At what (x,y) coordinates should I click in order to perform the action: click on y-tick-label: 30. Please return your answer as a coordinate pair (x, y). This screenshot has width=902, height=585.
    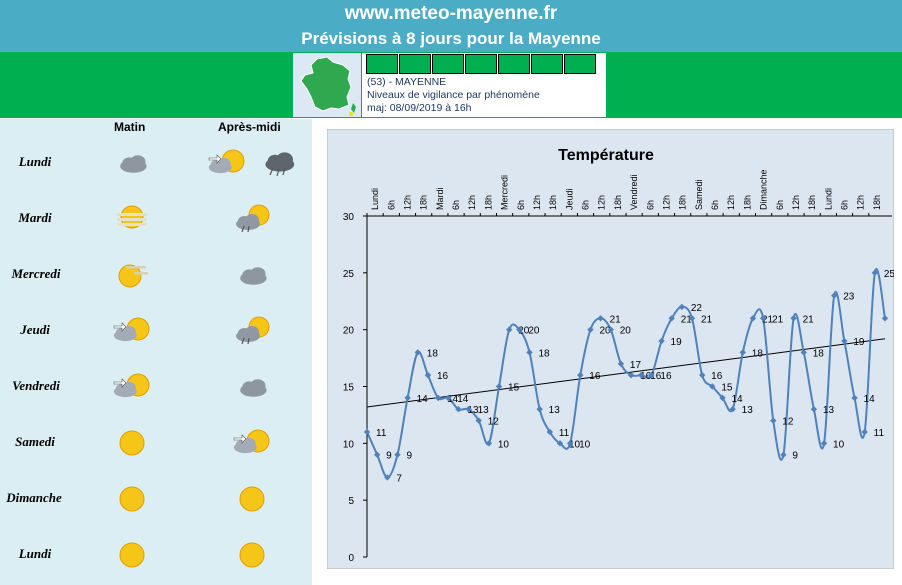
    Looking at the image, I should click on (349, 217).